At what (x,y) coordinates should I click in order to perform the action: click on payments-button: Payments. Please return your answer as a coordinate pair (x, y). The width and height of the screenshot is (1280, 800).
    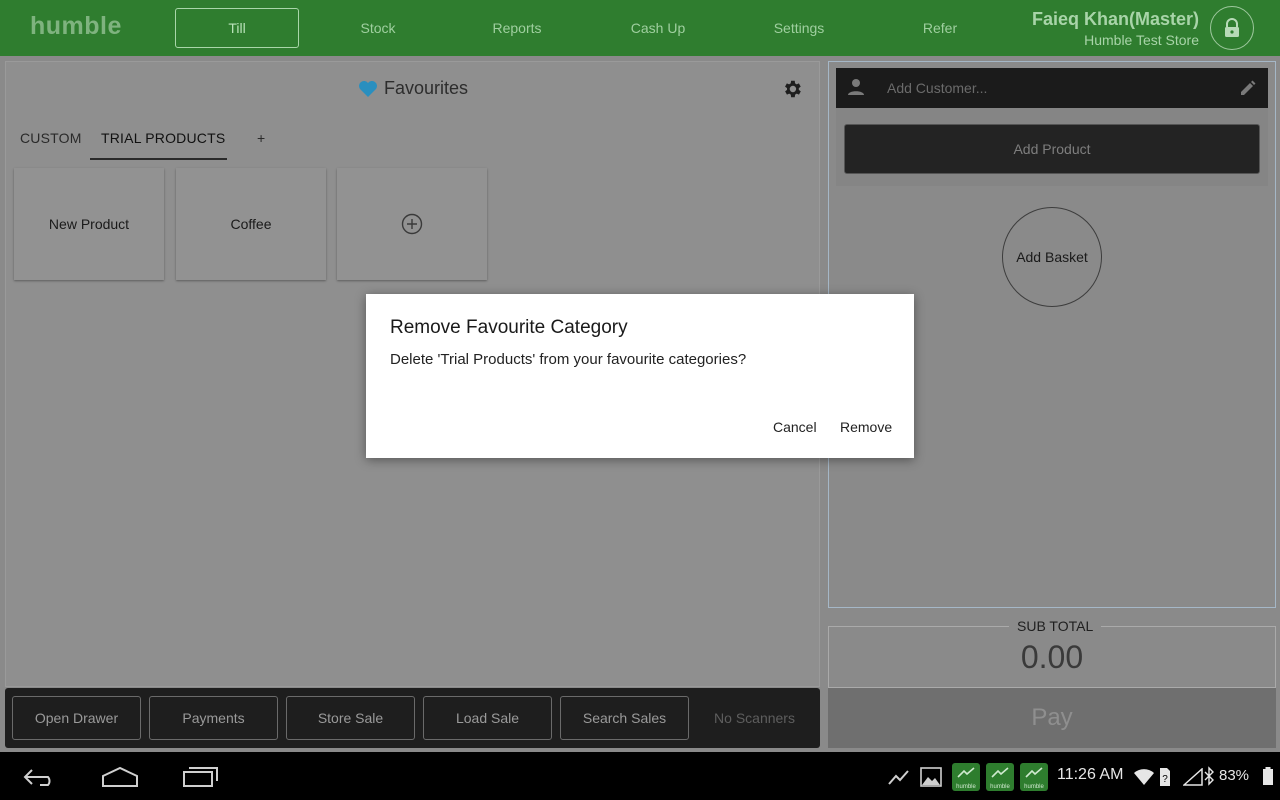
    Looking at the image, I should click on (213, 718).